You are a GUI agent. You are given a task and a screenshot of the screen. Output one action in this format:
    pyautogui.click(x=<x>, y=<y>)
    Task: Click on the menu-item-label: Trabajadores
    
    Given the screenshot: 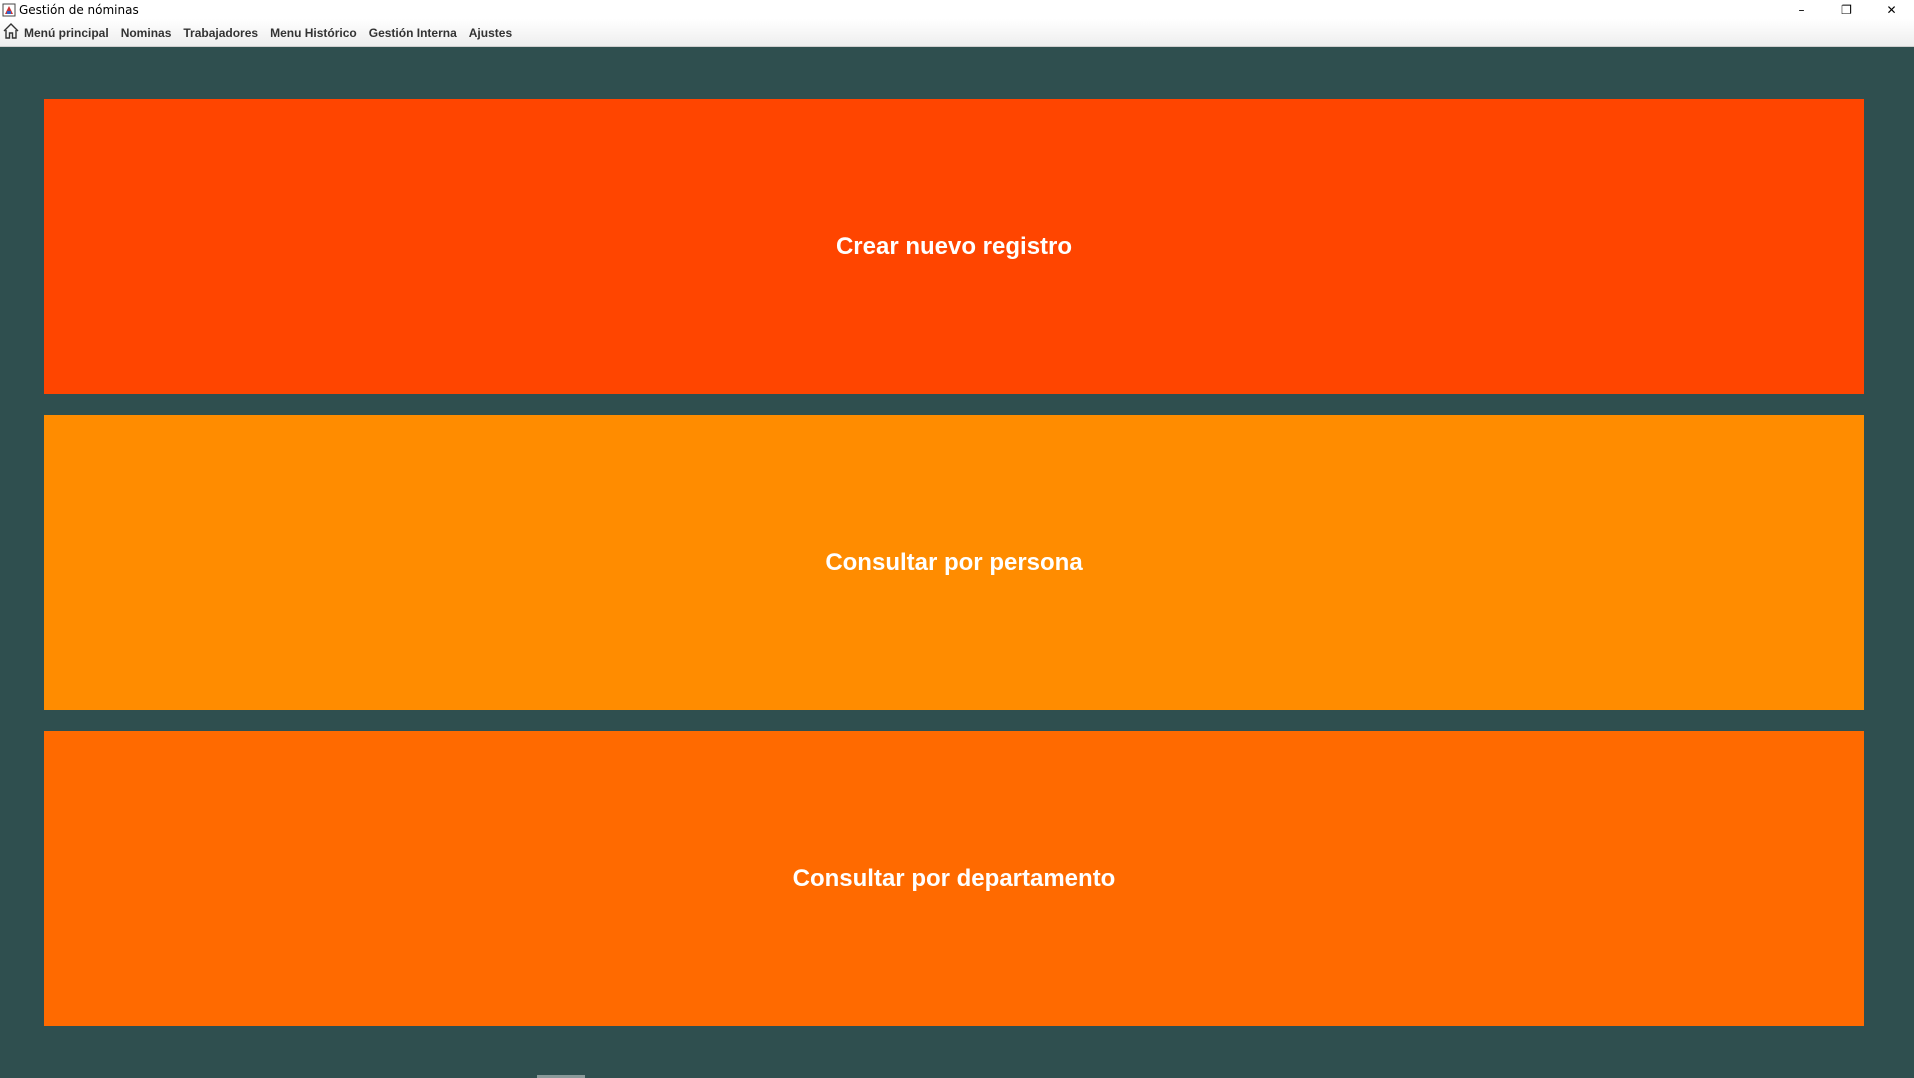 What is the action you would take?
    pyautogui.click(x=221, y=32)
    